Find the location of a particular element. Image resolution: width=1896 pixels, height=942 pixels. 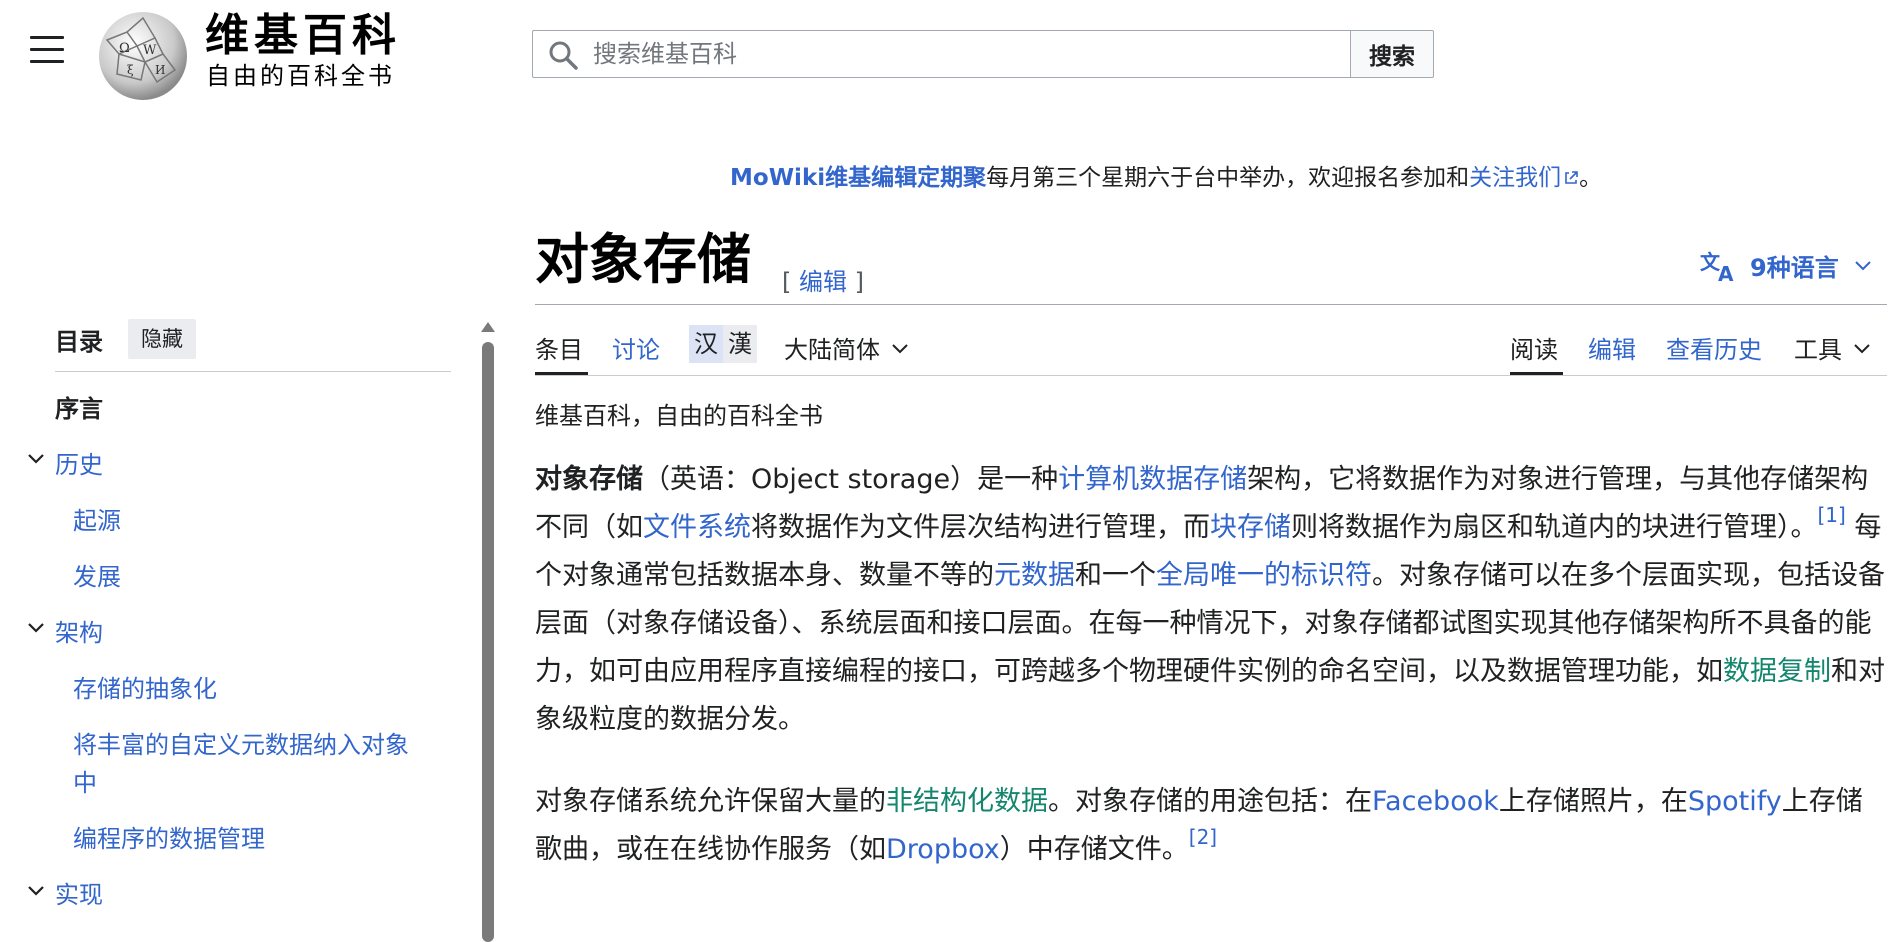

toc-scrollbar is located at coordinates (488, 632).